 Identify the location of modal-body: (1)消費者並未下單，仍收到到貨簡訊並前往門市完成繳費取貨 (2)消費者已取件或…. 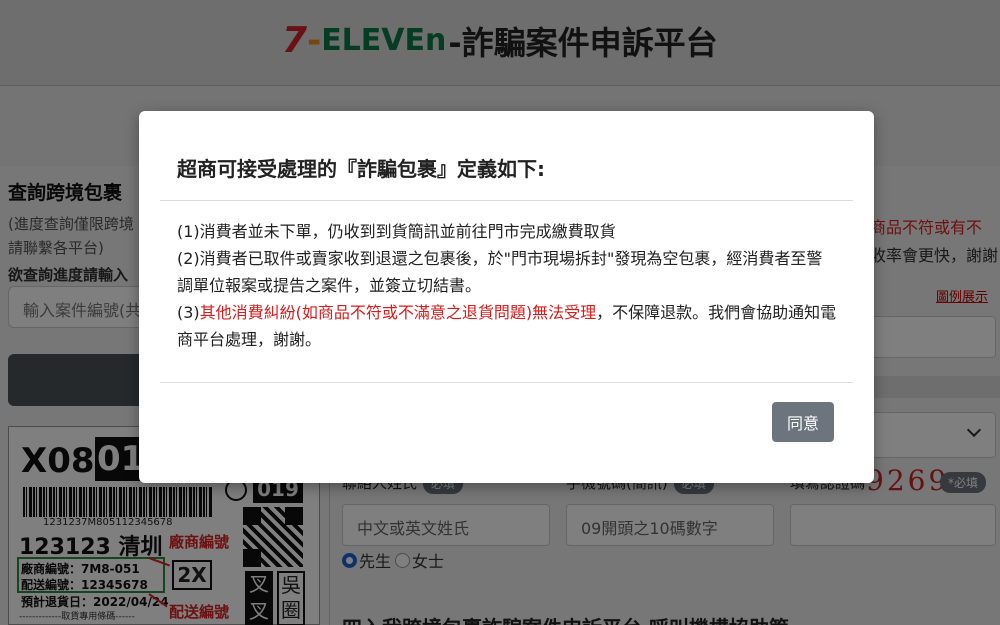
(507, 285).